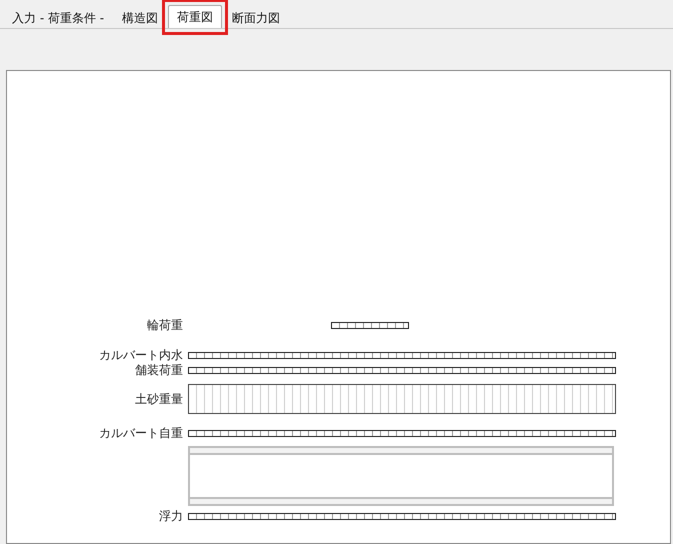  Describe the element at coordinates (141, 433) in the screenshot. I see `load-label: カルバート自重` at that location.